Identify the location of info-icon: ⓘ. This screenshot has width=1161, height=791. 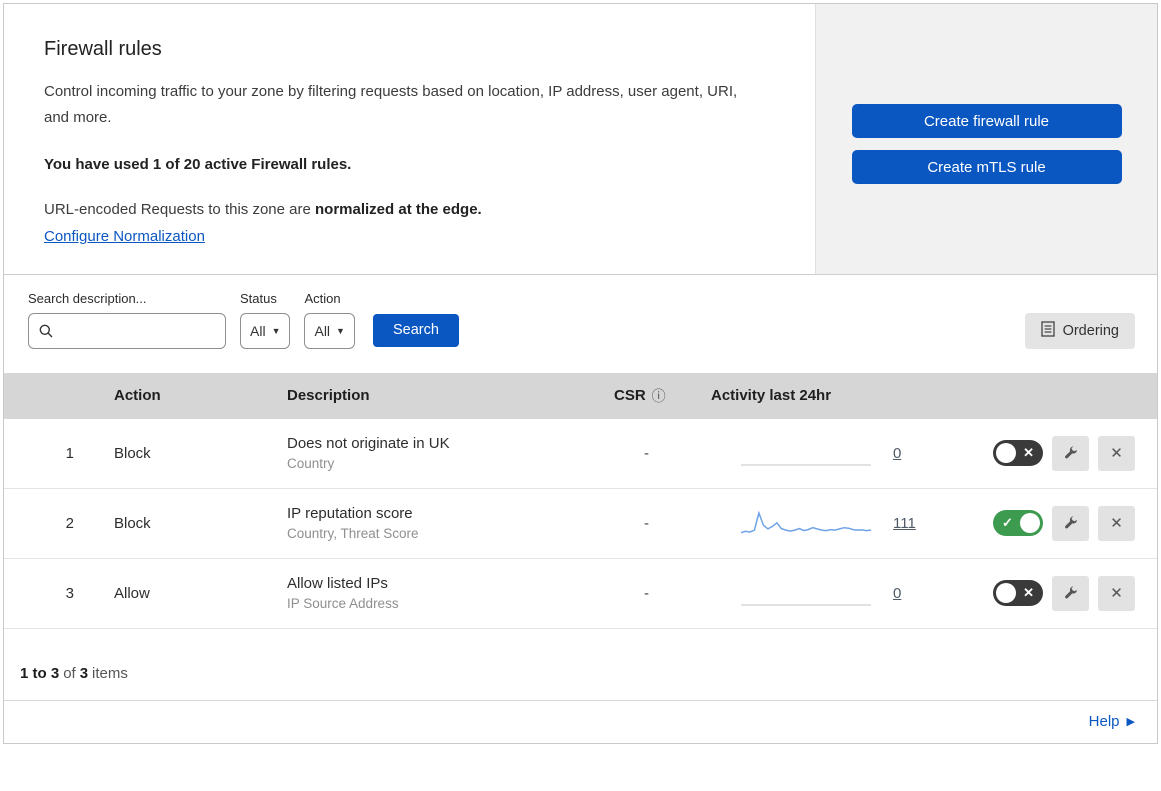
(659, 396).